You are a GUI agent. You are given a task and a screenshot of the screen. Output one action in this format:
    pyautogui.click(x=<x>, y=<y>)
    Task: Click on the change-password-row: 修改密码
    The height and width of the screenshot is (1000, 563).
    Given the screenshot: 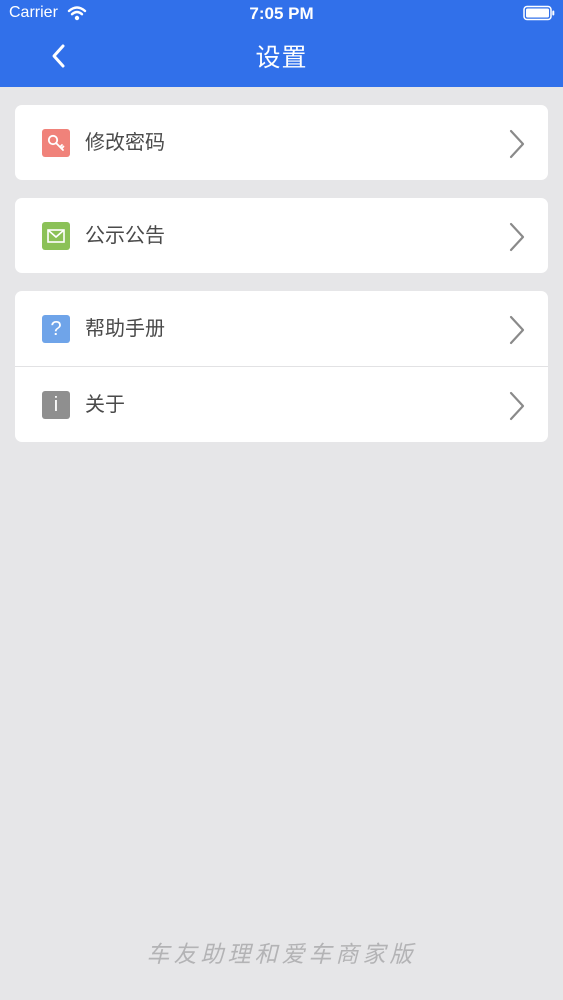 What is the action you would take?
    pyautogui.click(x=281, y=142)
    